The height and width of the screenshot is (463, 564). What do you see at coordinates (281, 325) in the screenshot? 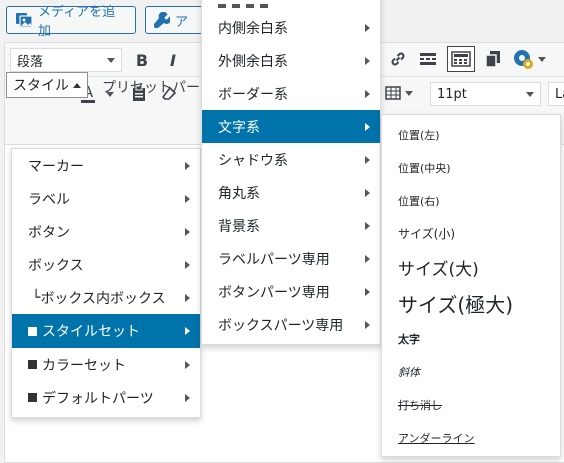
I see `menu-item-label: ボックスパーツ専用` at bounding box center [281, 325].